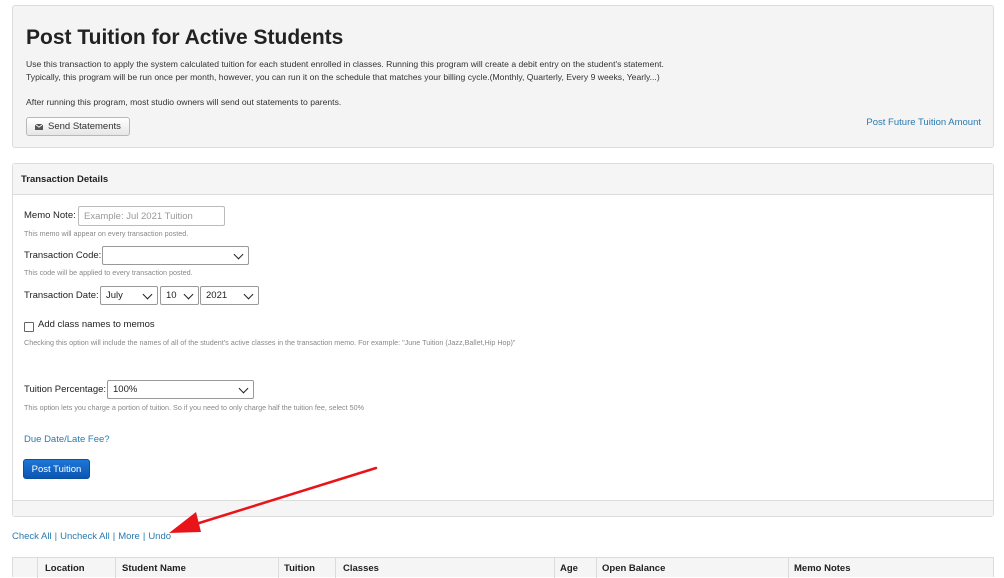 This screenshot has height=578, width=1004. Describe the element at coordinates (503, 179) in the screenshot. I see `panel-title: Transaction Details` at that location.